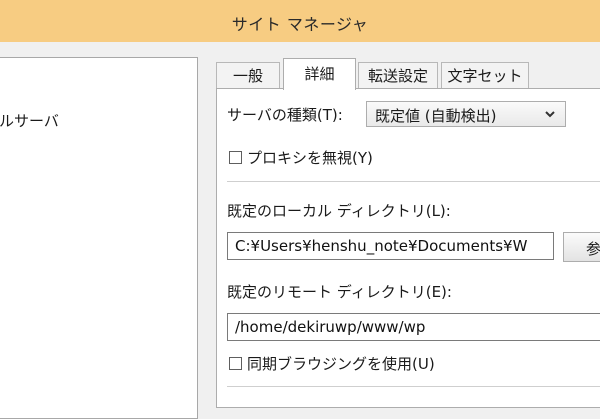 This screenshot has height=419, width=600. Describe the element at coordinates (310, 158) in the screenshot. I see `bypass-proxy-label: プロキシを無視(Y)` at that location.